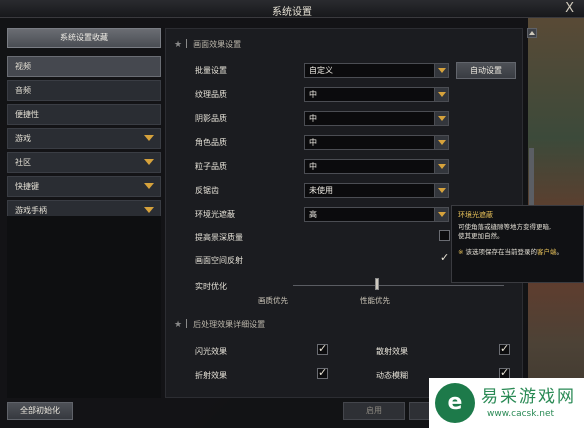 Image resolution: width=584 pixels, height=428 pixels. What do you see at coordinates (23, 138) in the screenshot?
I see `sidebar-item-label: 游戏` at bounding box center [23, 138].